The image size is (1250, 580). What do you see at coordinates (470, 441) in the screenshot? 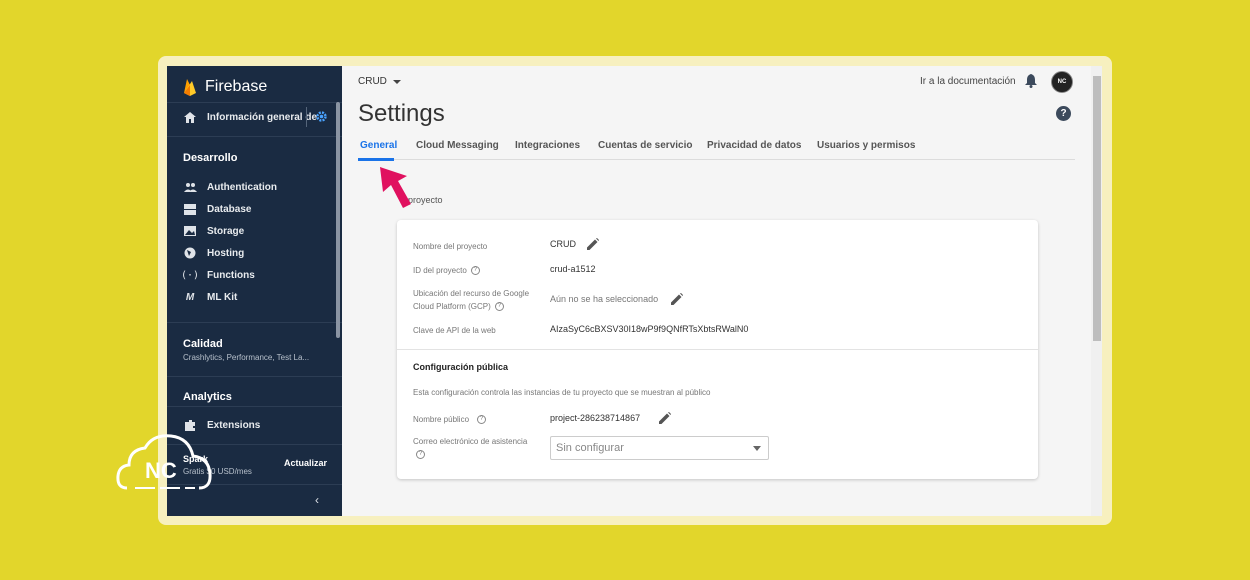
I see `row-label: Correo electrónico de asistencia` at bounding box center [470, 441].